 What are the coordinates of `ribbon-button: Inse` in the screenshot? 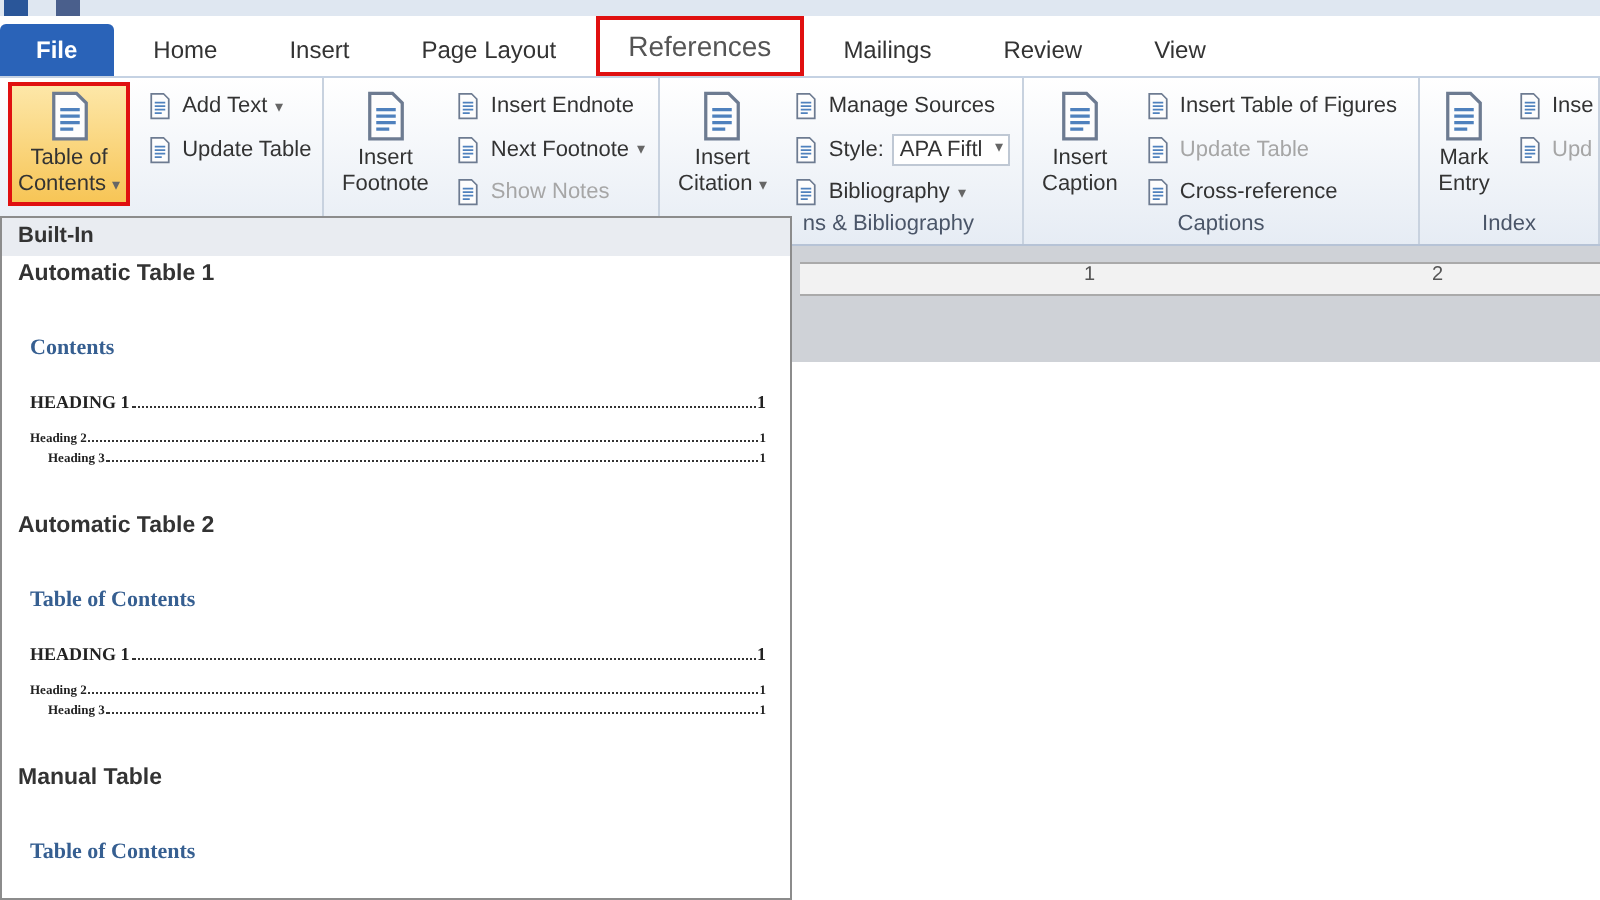 It's located at (1555, 106).